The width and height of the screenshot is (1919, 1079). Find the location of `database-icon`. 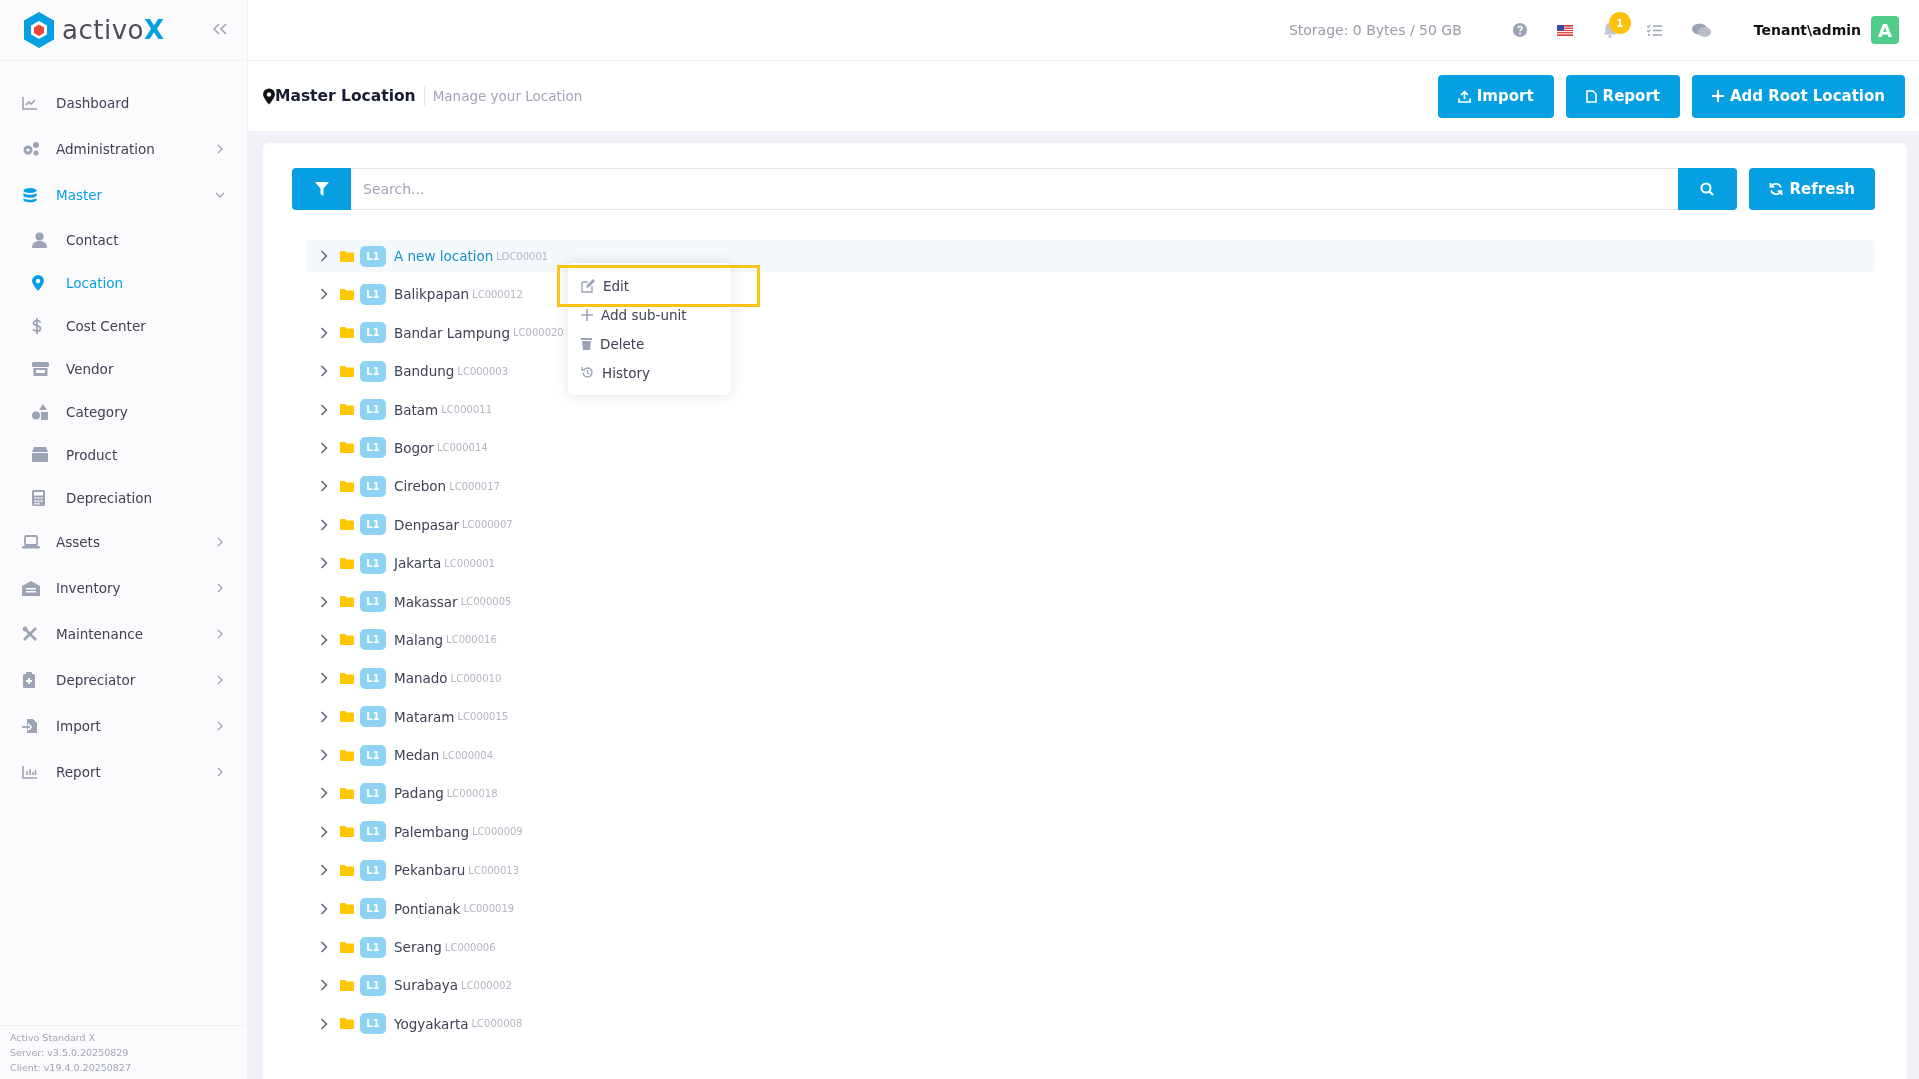

database-icon is located at coordinates (30, 195).